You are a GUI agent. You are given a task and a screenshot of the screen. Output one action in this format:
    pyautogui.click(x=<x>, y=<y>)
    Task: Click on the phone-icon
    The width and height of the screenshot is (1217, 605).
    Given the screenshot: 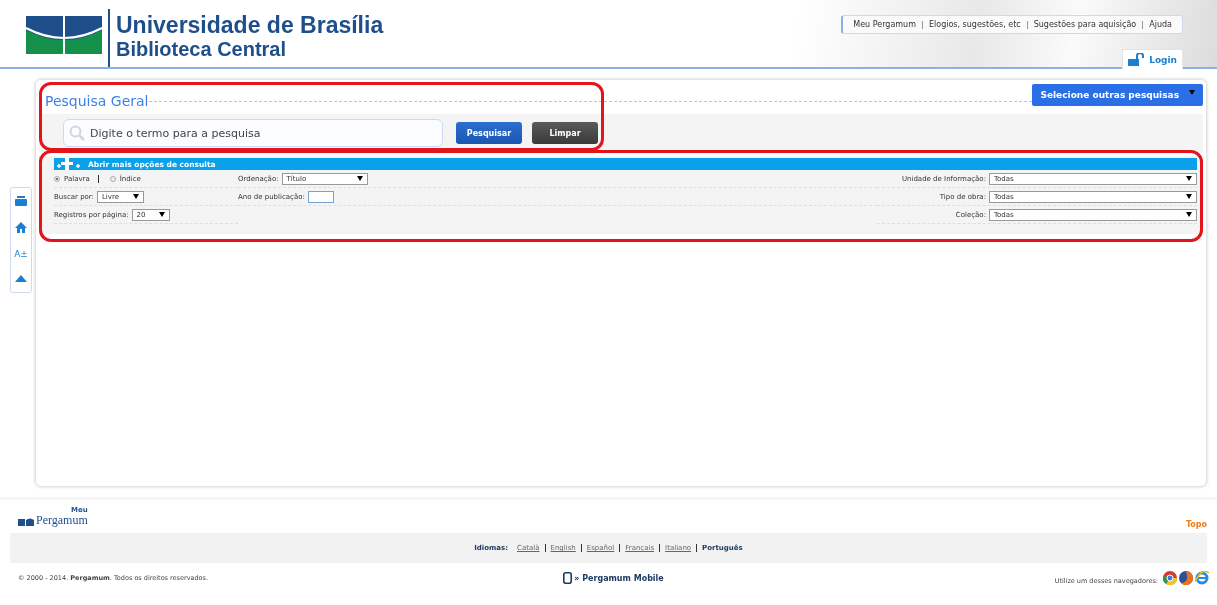 What is the action you would take?
    pyautogui.click(x=568, y=578)
    